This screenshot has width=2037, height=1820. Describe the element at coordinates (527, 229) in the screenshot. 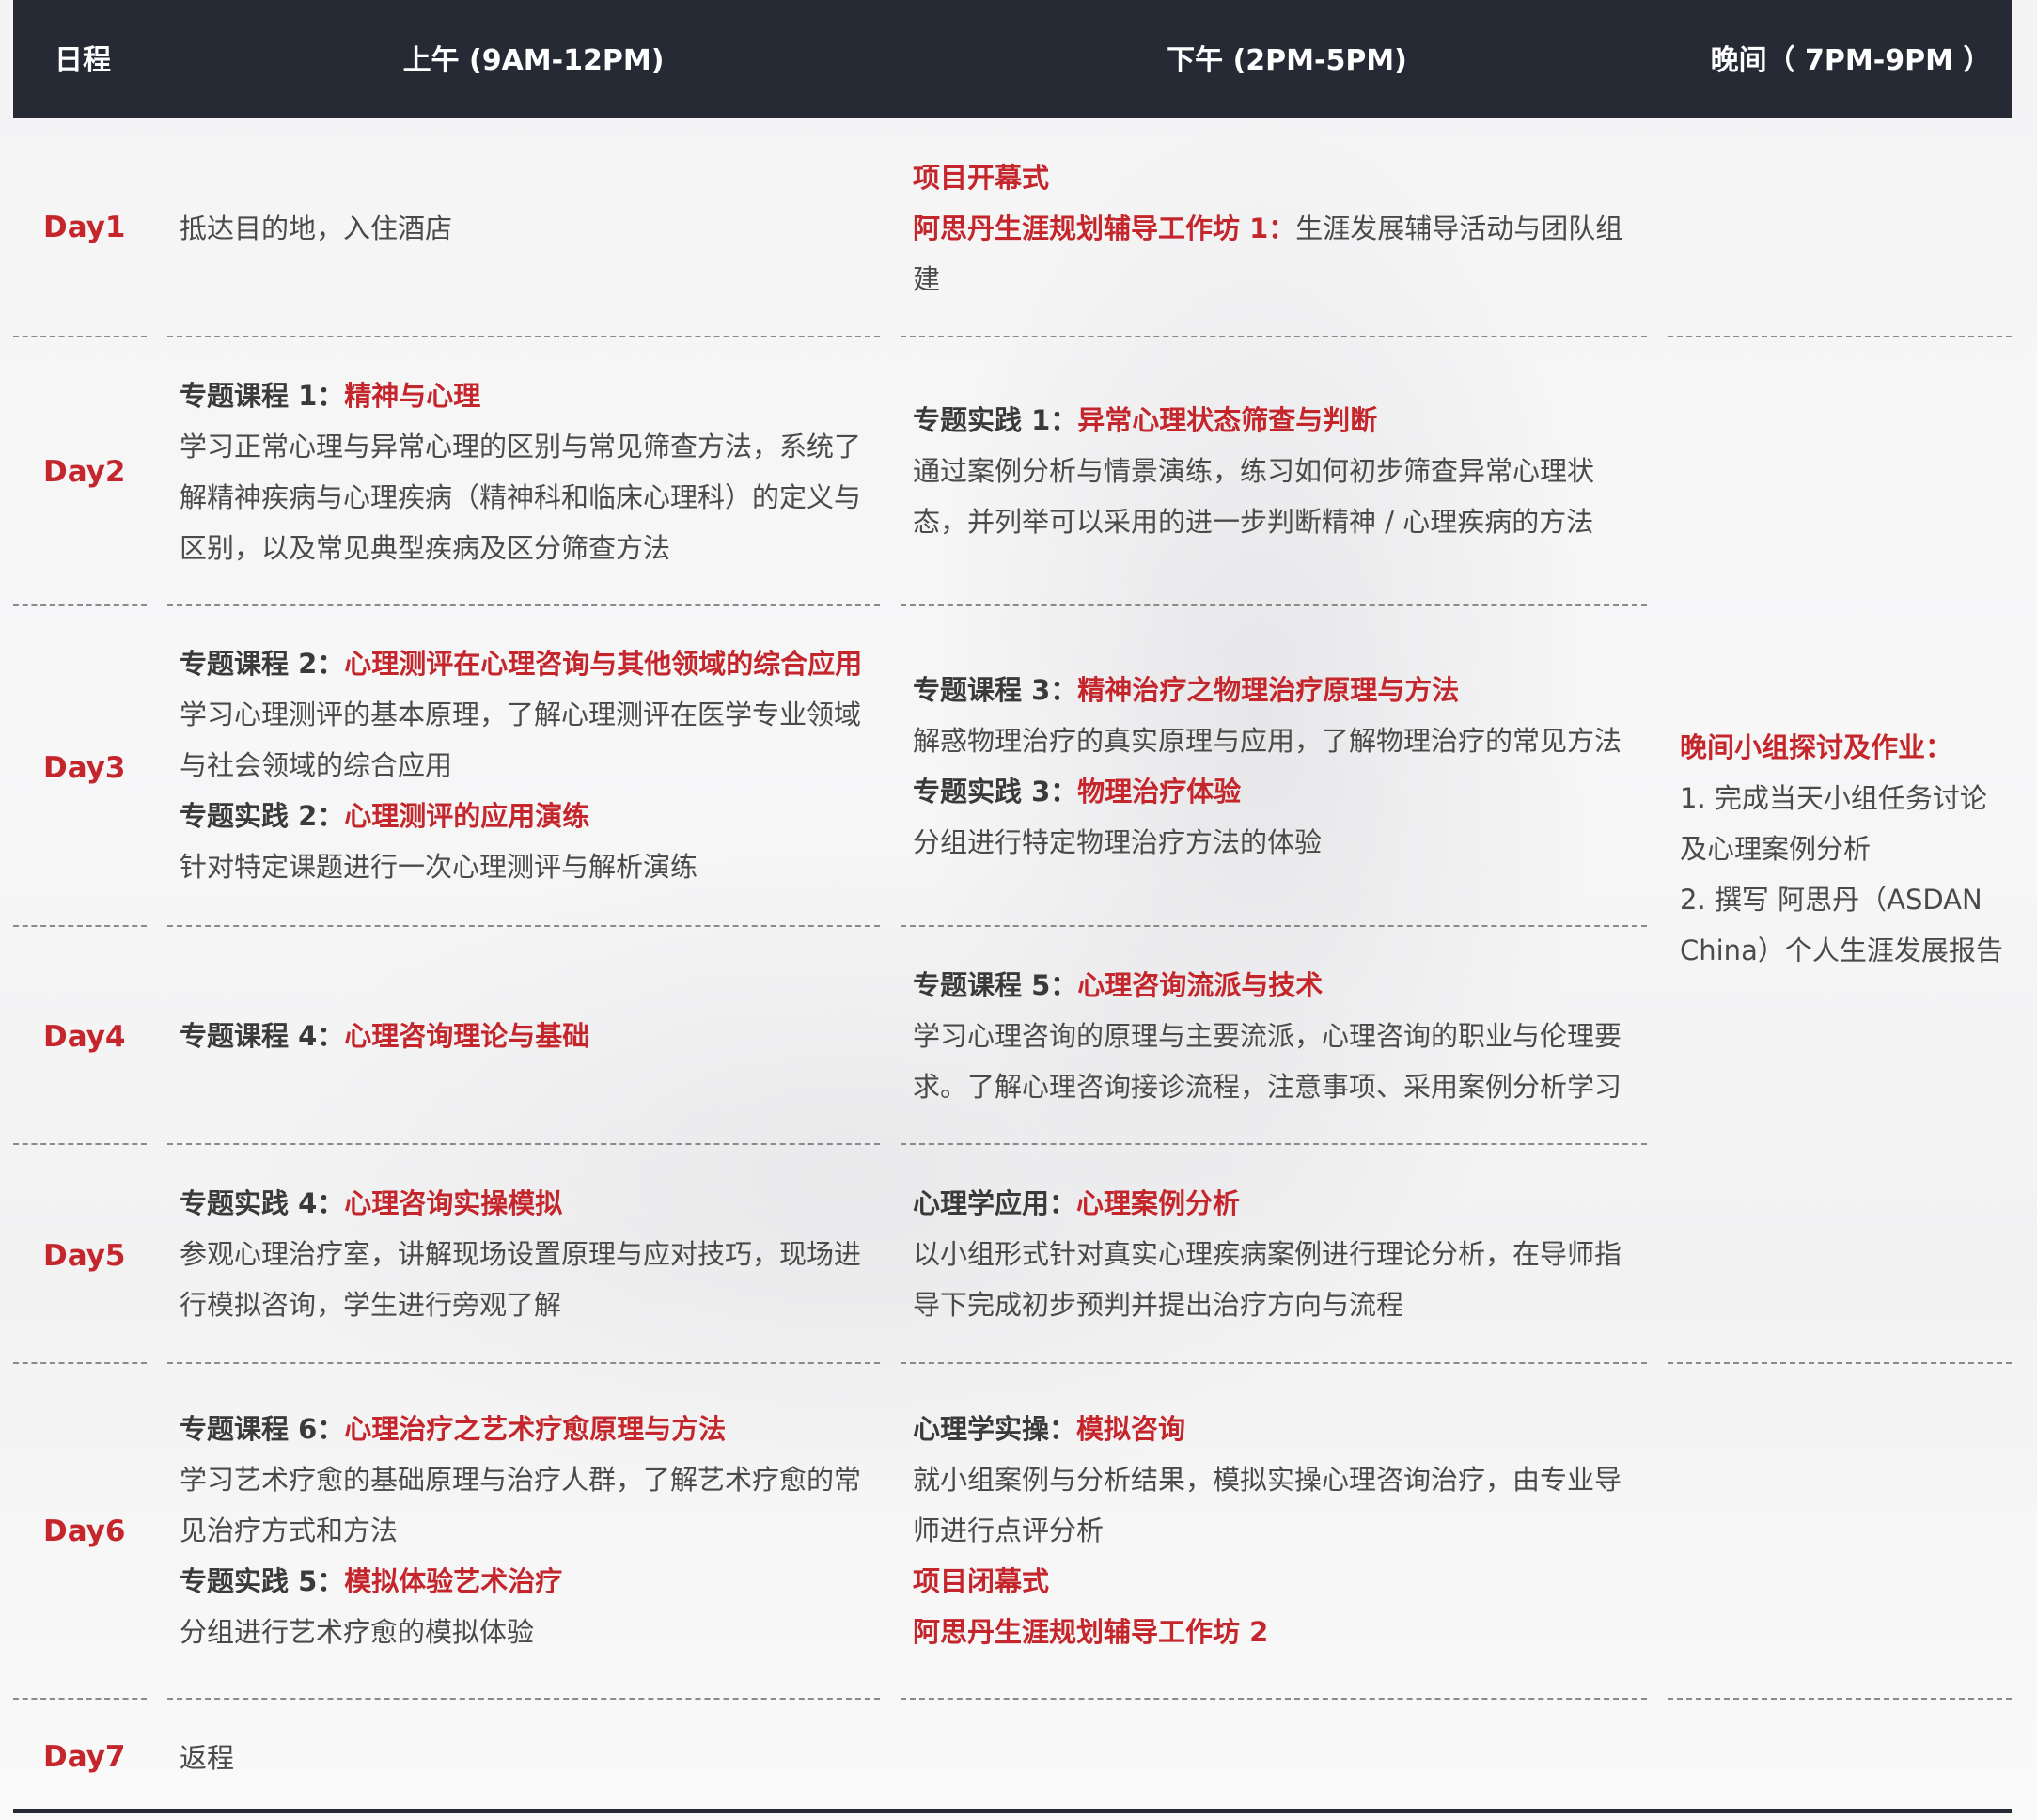

I see `day1-morning: 抵达目的地，入住酒店` at that location.